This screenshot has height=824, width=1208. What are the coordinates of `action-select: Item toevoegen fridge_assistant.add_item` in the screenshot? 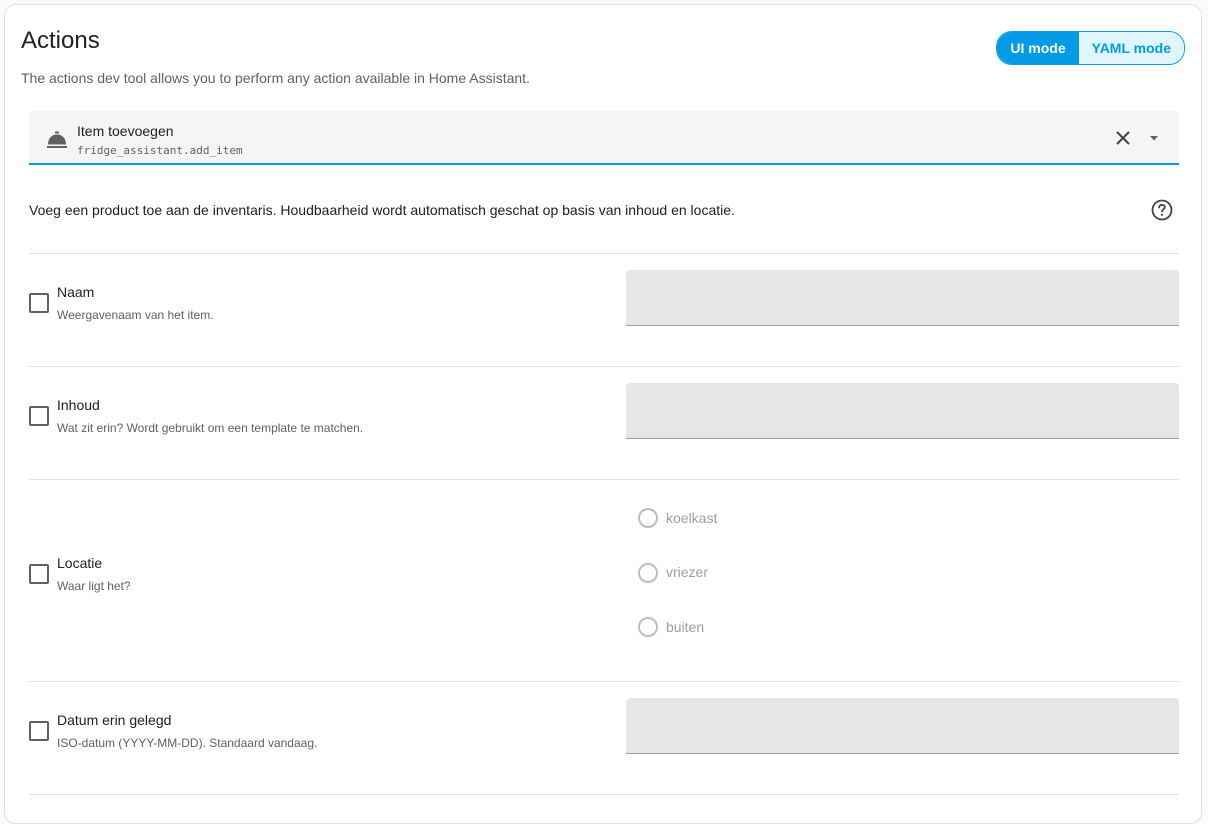 It's located at (604, 138).